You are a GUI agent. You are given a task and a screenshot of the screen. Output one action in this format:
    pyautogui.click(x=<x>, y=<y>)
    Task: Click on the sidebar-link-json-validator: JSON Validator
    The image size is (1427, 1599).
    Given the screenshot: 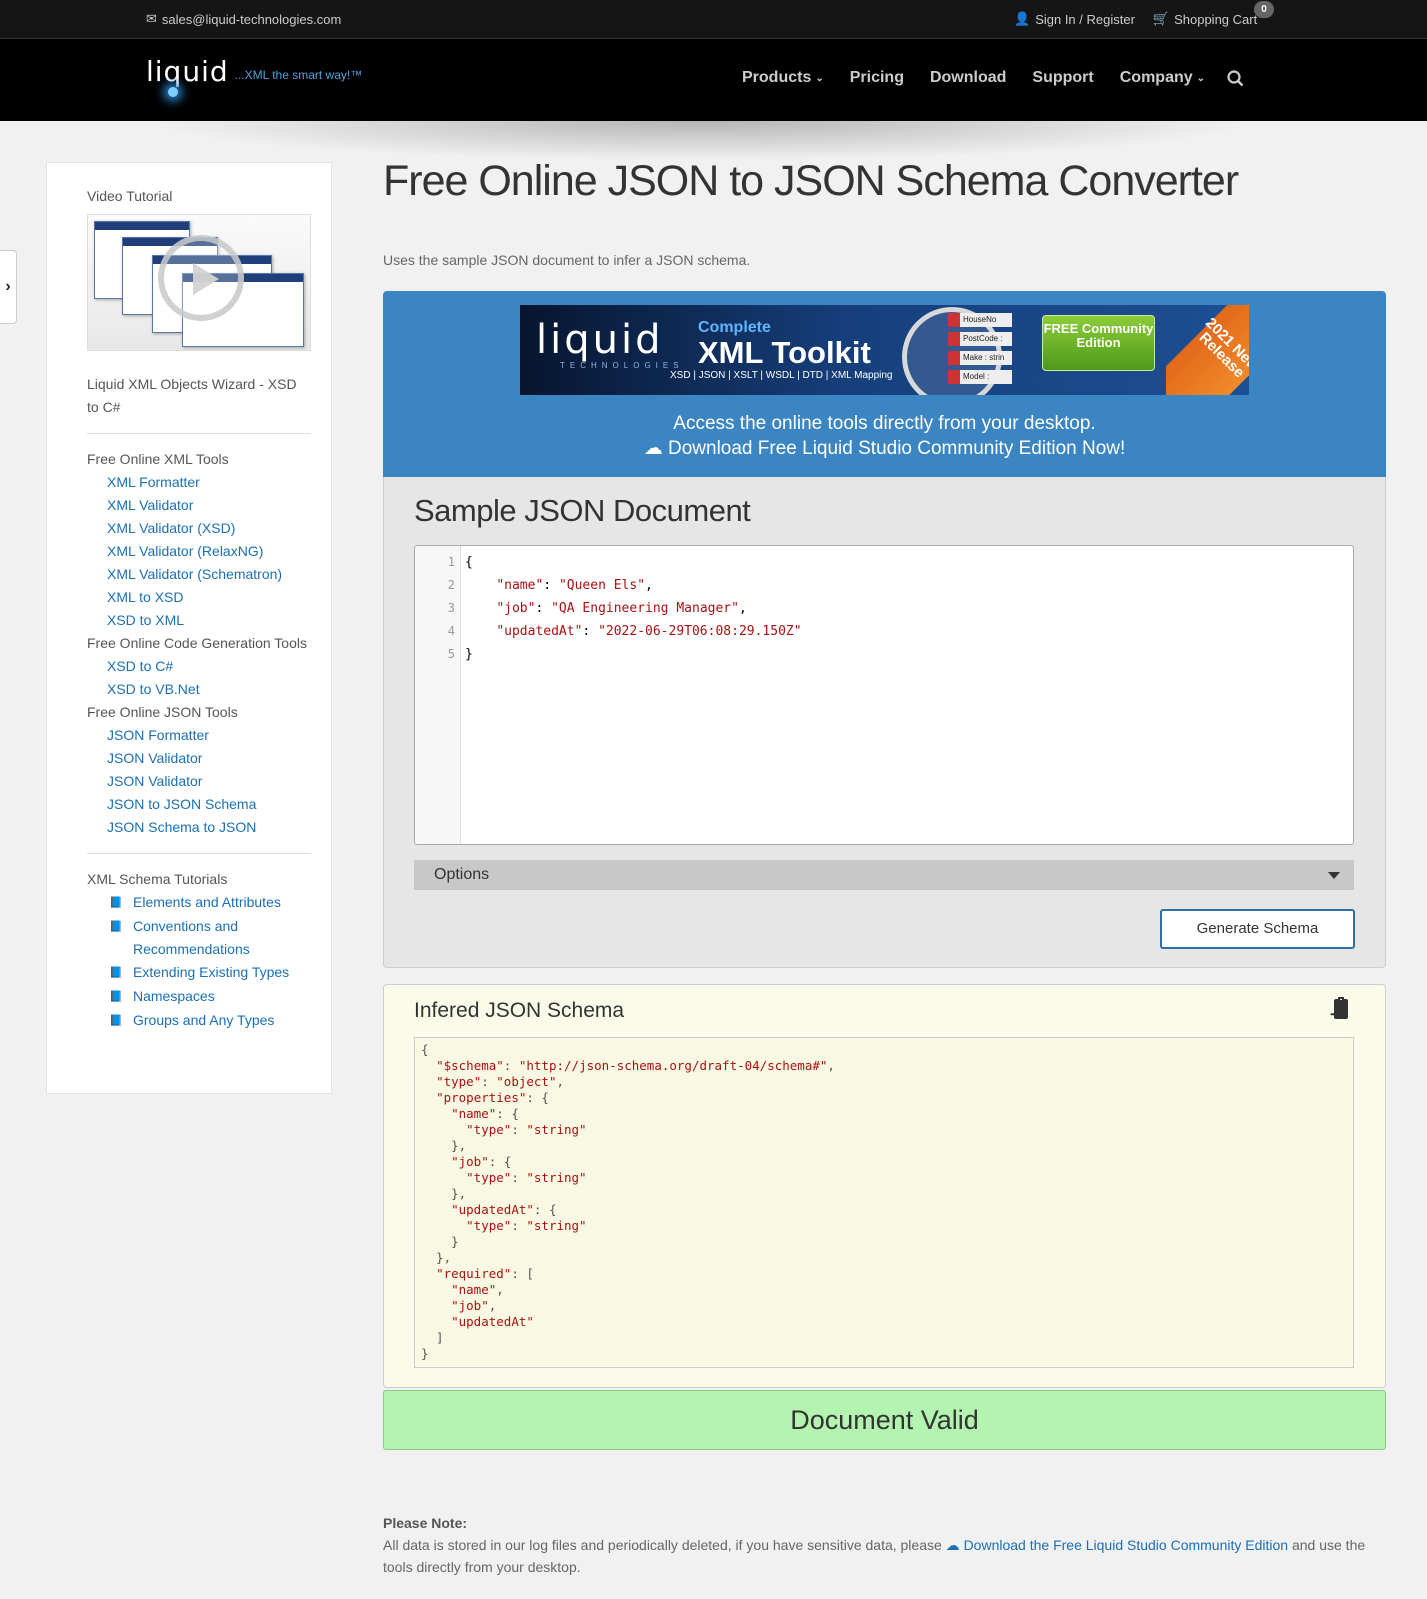 What is the action you would take?
    pyautogui.click(x=199, y=758)
    